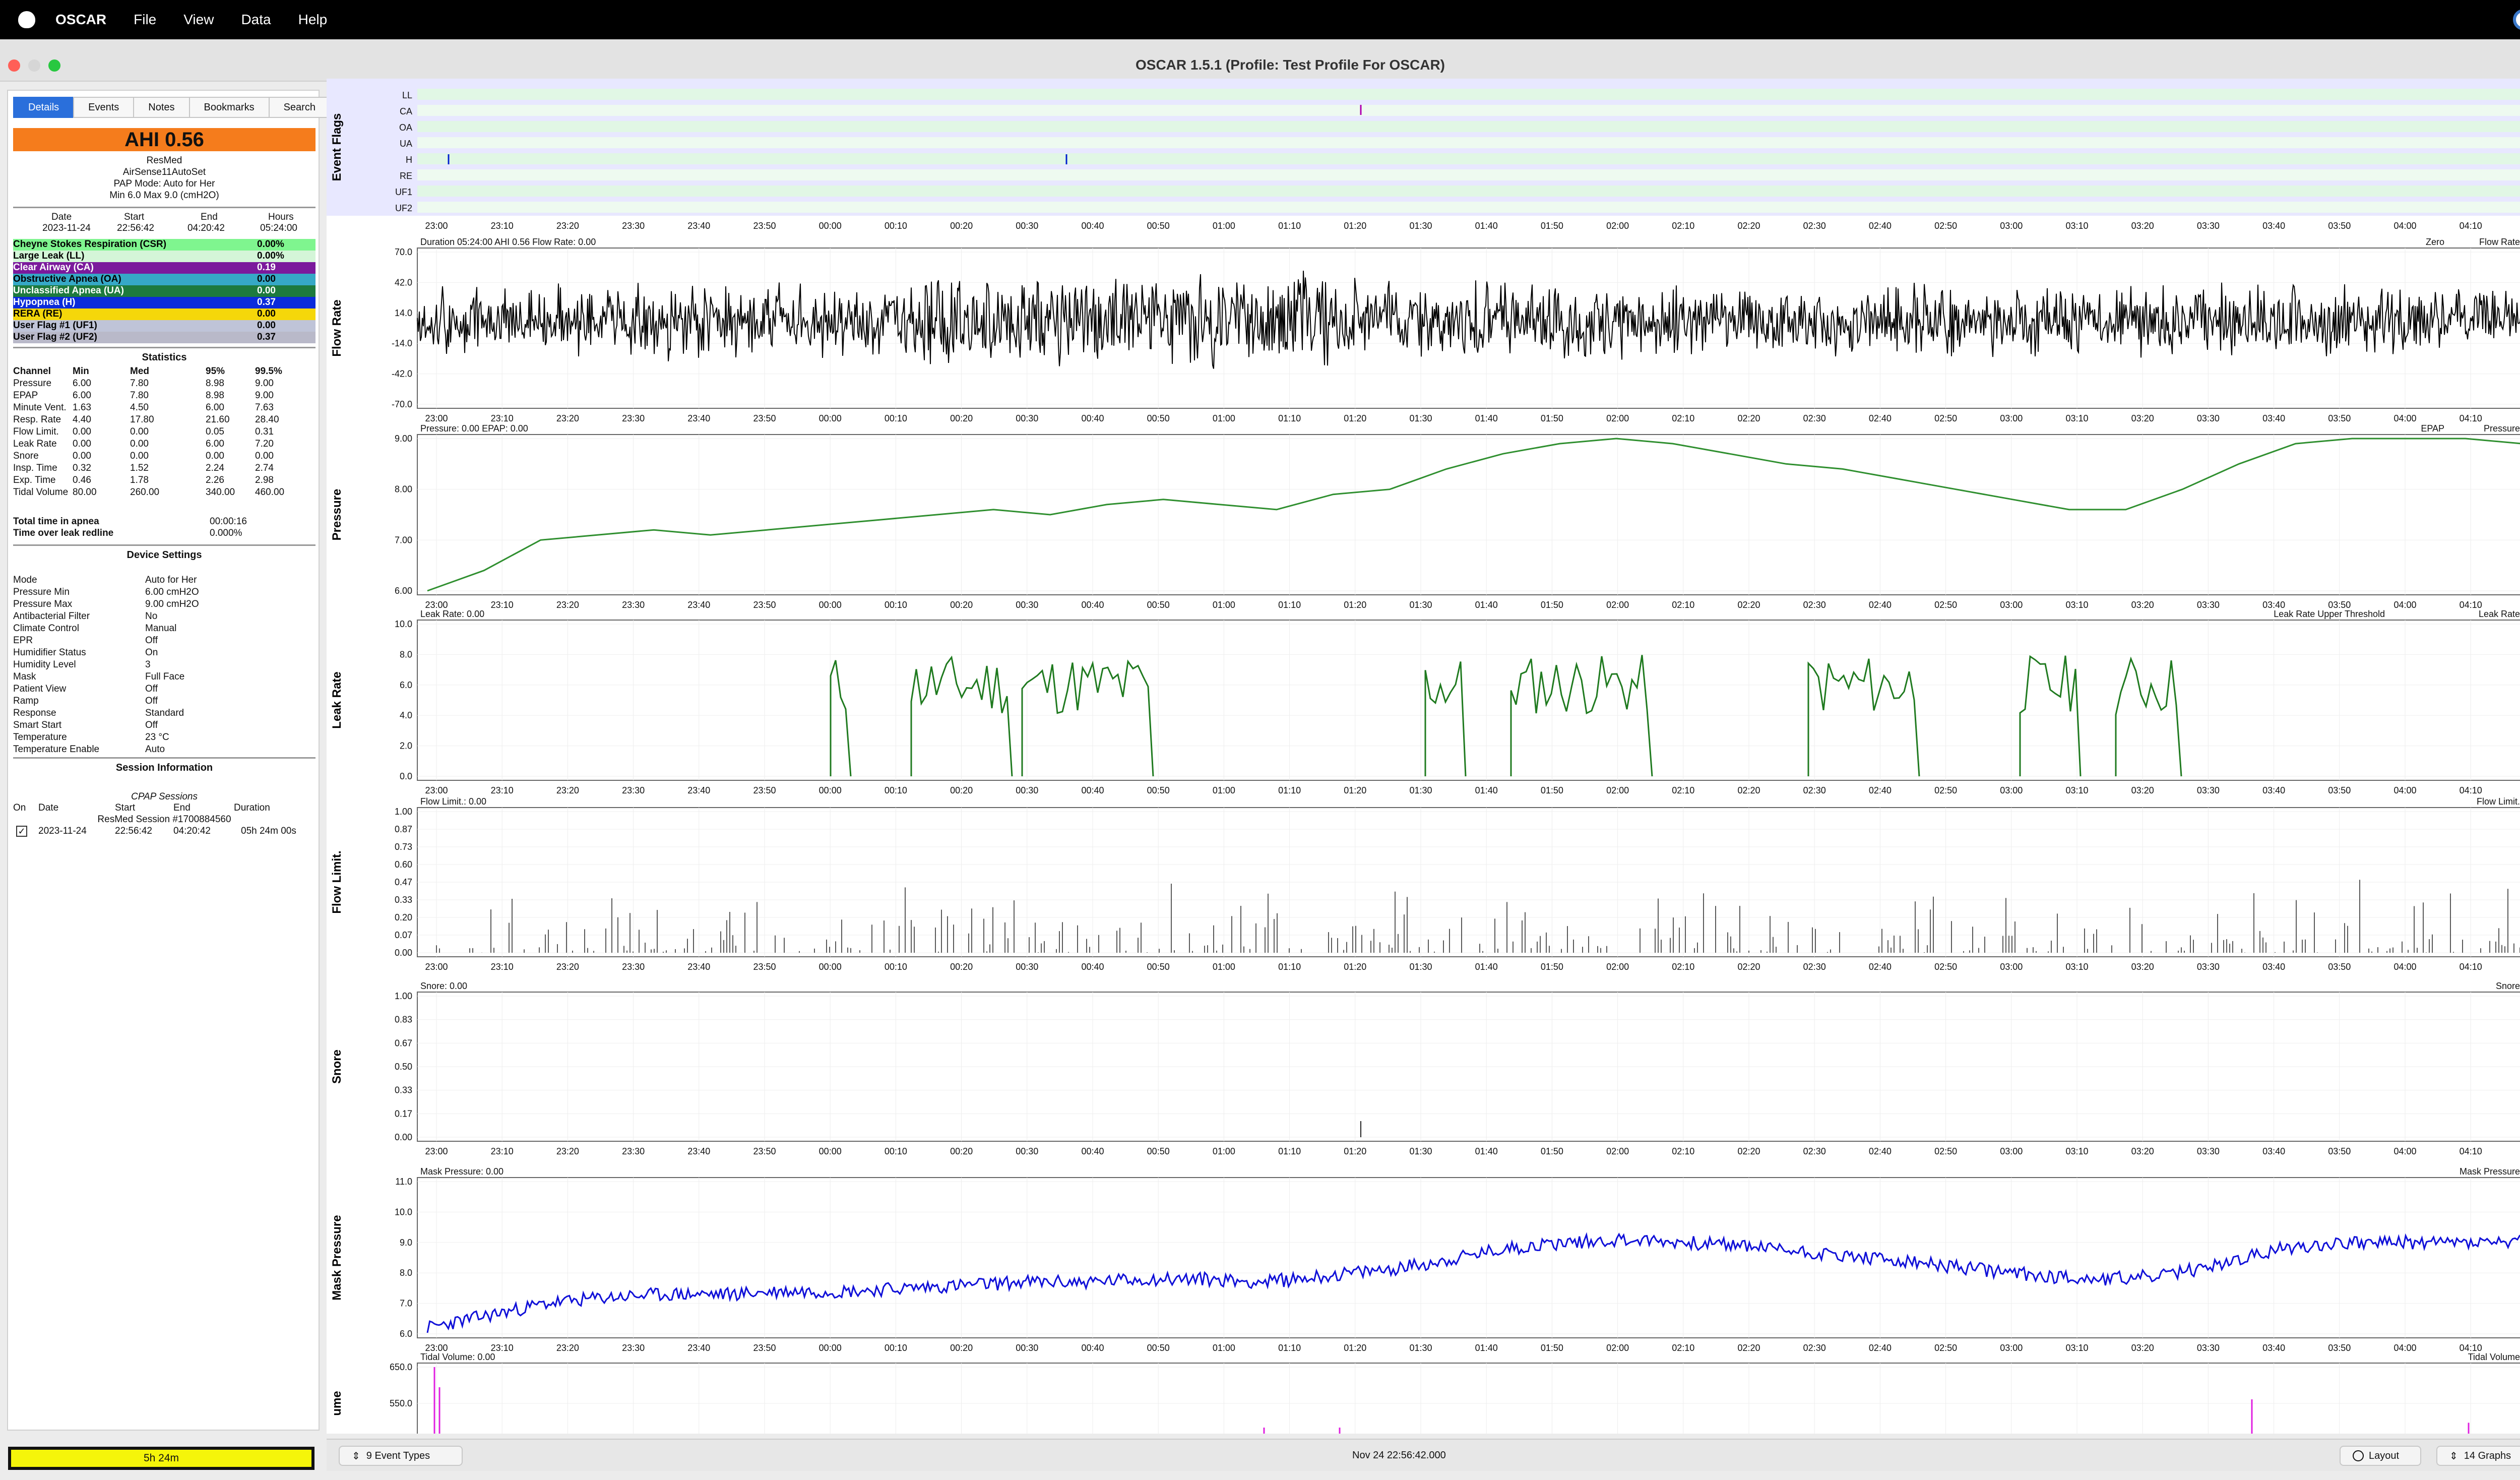  I want to click on y-tick-label: 4.0, so click(406, 715).